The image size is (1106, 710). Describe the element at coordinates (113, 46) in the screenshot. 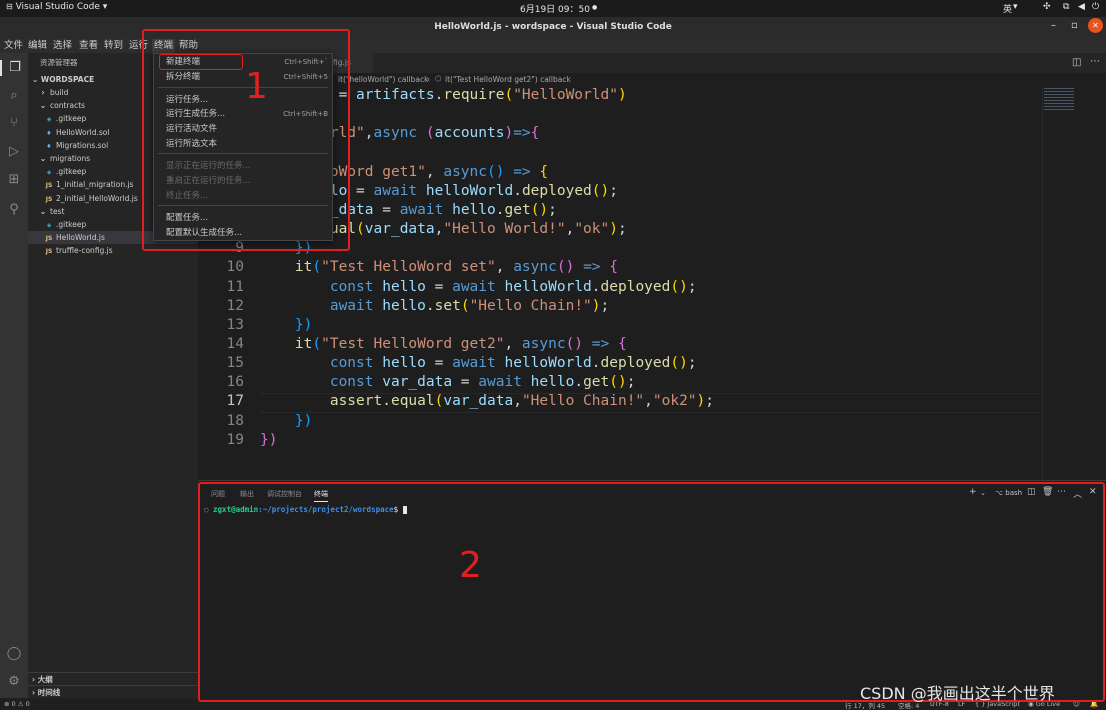

I see `menu-go: 转到` at that location.